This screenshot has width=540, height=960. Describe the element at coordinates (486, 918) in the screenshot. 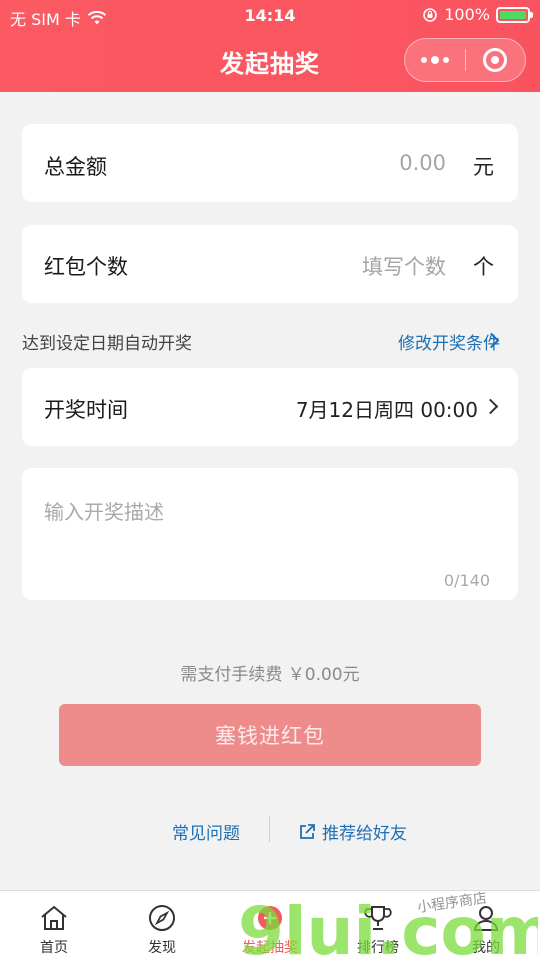

I see `user-icon` at that location.